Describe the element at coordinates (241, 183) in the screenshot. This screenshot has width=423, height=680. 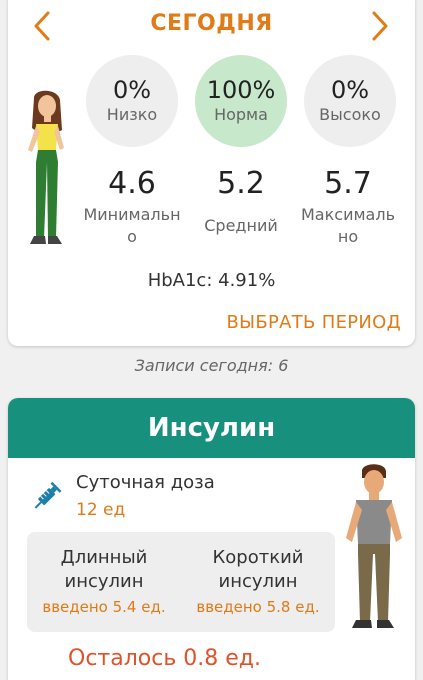
I see `avg-value: 5.2` at that location.